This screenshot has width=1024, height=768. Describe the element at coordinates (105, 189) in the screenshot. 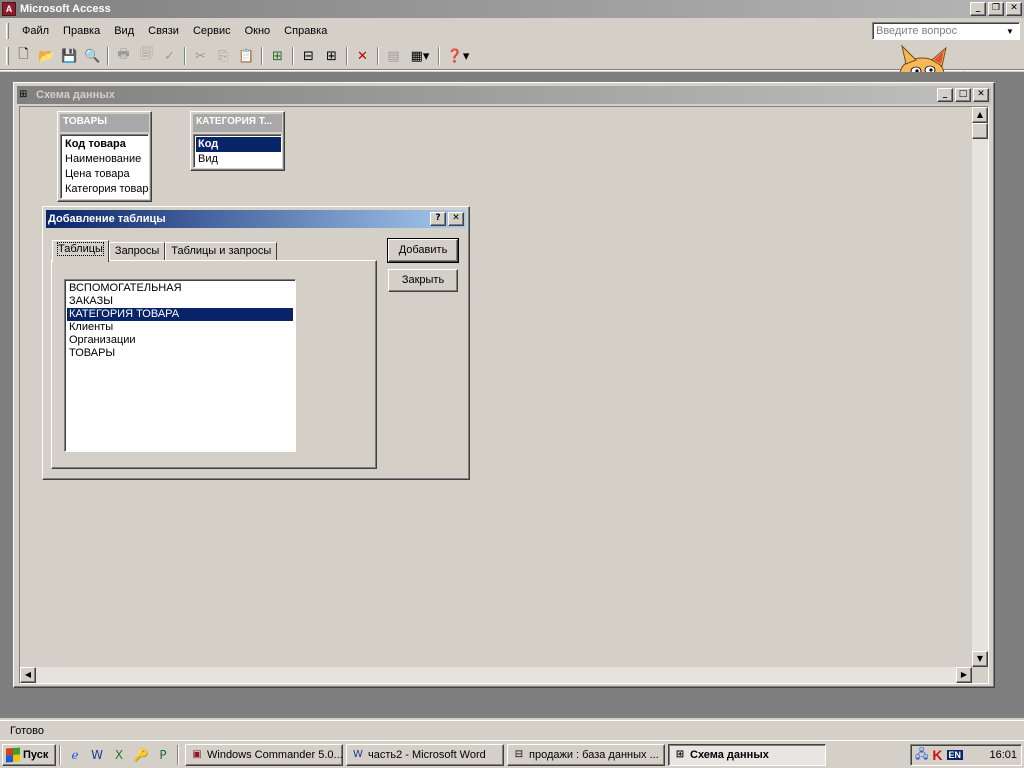

I see `field-goods-category: Категория товара` at that location.